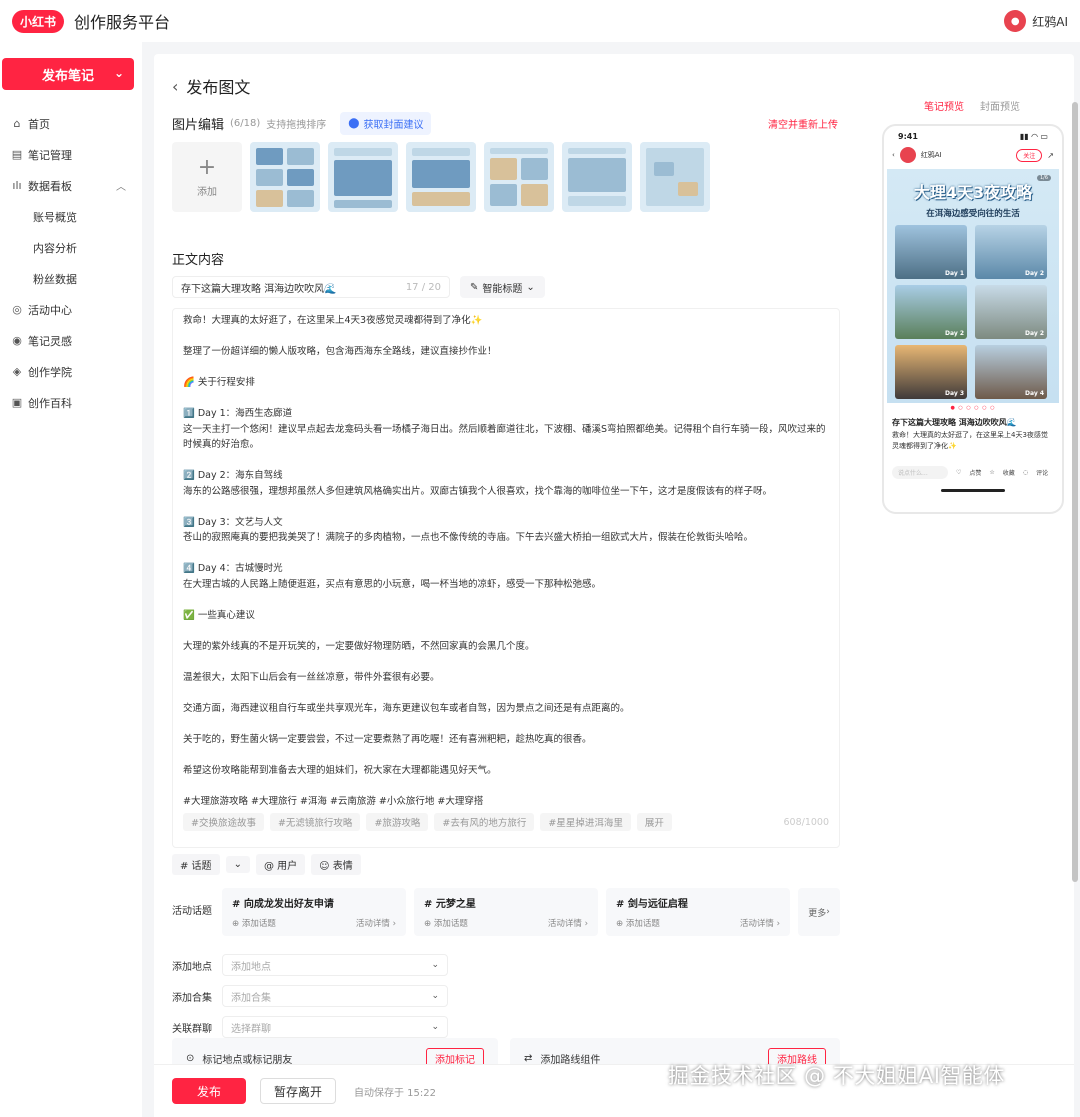 This screenshot has width=1080, height=1117. Describe the element at coordinates (71, 340) in the screenshot. I see `sidebar-item-note-inspiration: ◉ 笔记灵感` at that location.